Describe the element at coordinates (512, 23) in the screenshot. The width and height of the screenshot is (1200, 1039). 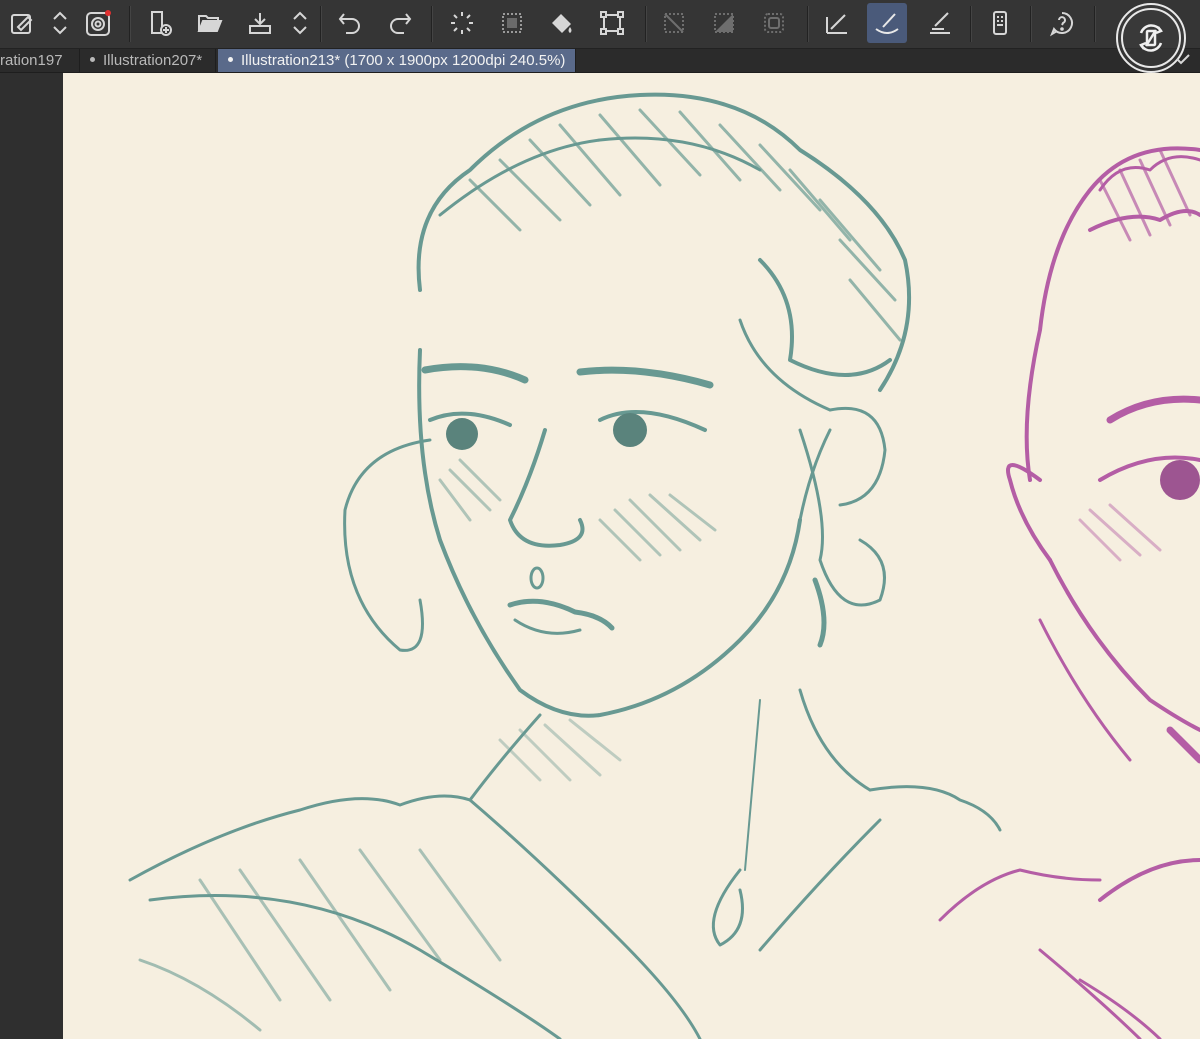
I see `select-all-icon` at that location.